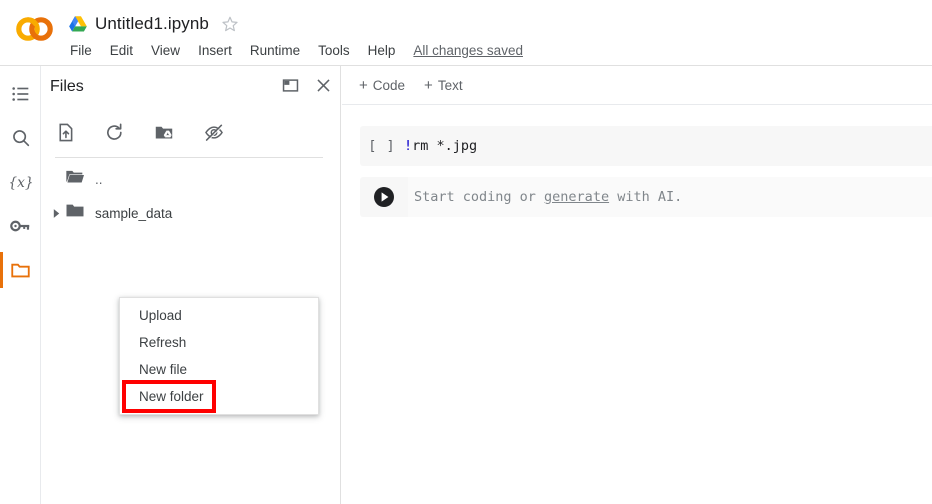 The height and width of the screenshot is (504, 932). I want to click on ai-text-after: with AI., so click(646, 197).